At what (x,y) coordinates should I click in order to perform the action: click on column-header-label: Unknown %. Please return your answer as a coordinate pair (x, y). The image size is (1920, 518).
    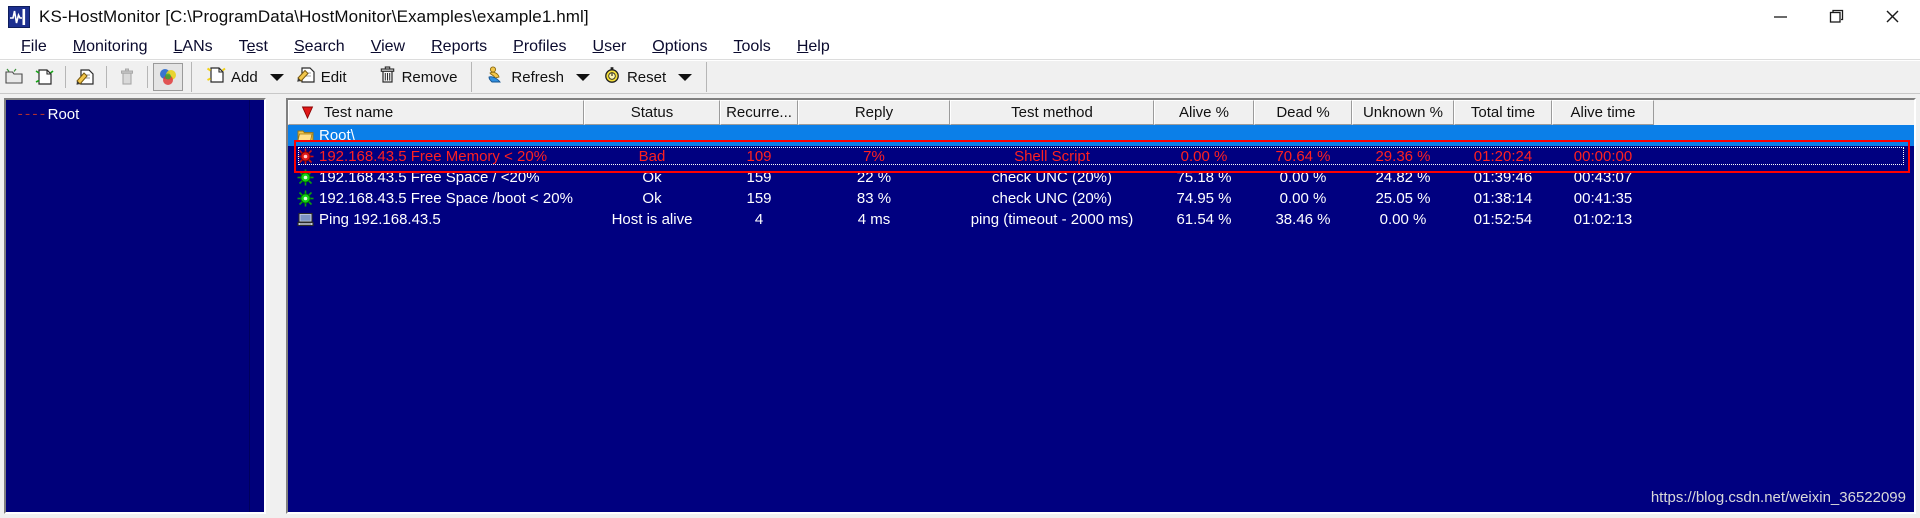
    Looking at the image, I should click on (1403, 112).